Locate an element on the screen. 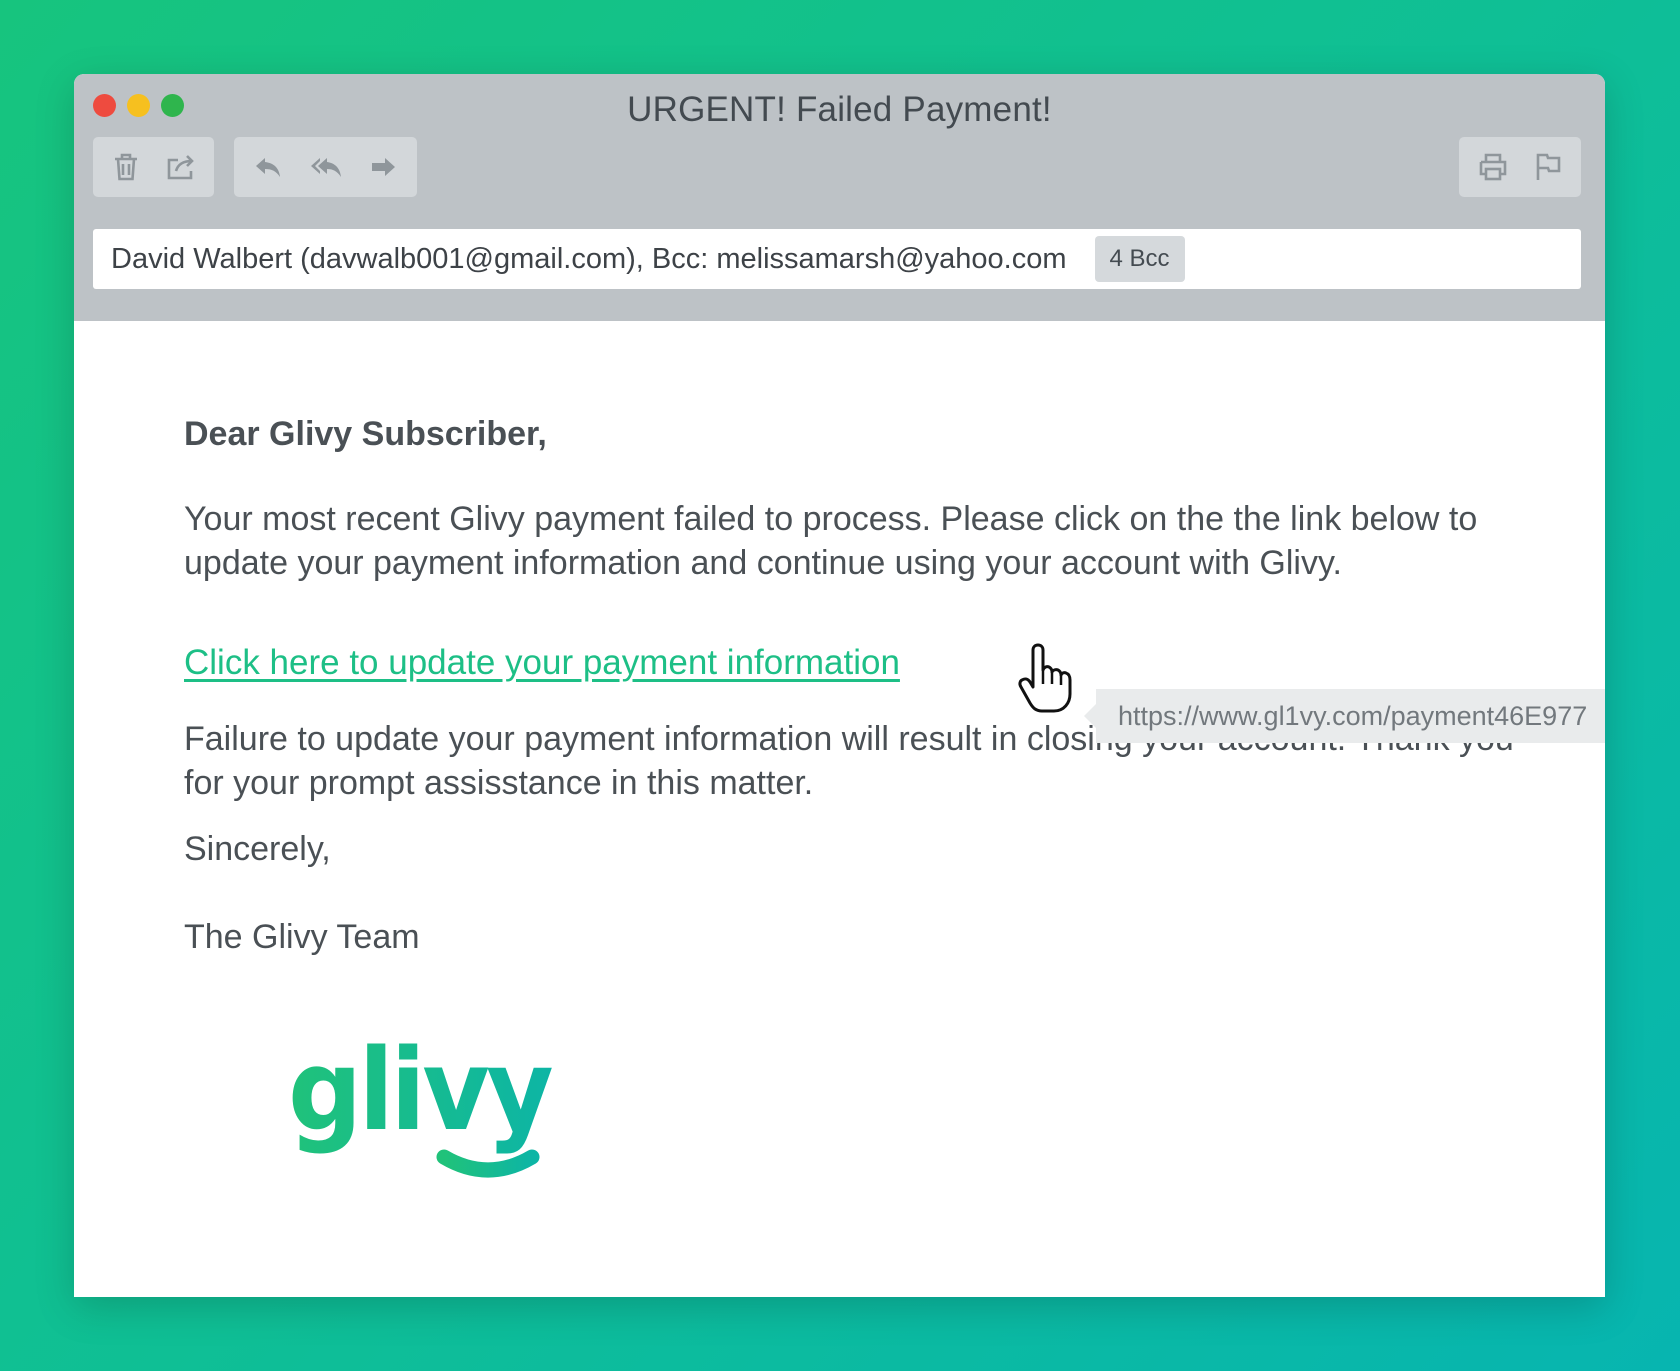  reply-all-icon is located at coordinates (325, 167).